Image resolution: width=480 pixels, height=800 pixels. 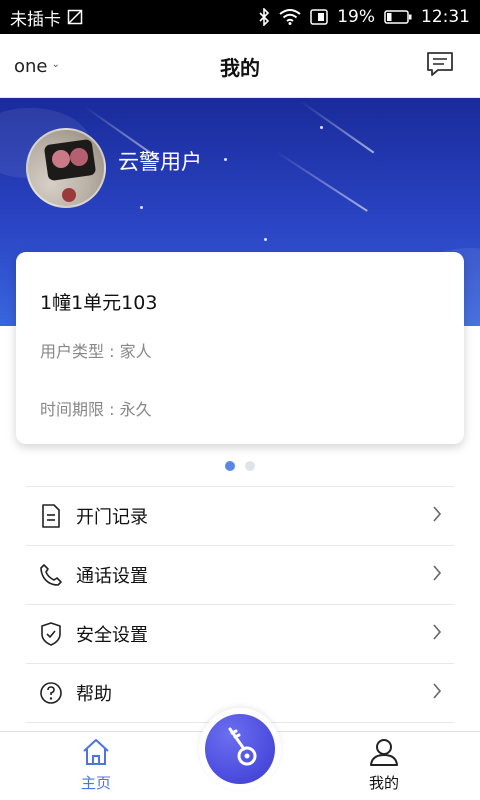 What do you see at coordinates (35, 19) in the screenshot?
I see `carrier-text: 未插卡` at bounding box center [35, 19].